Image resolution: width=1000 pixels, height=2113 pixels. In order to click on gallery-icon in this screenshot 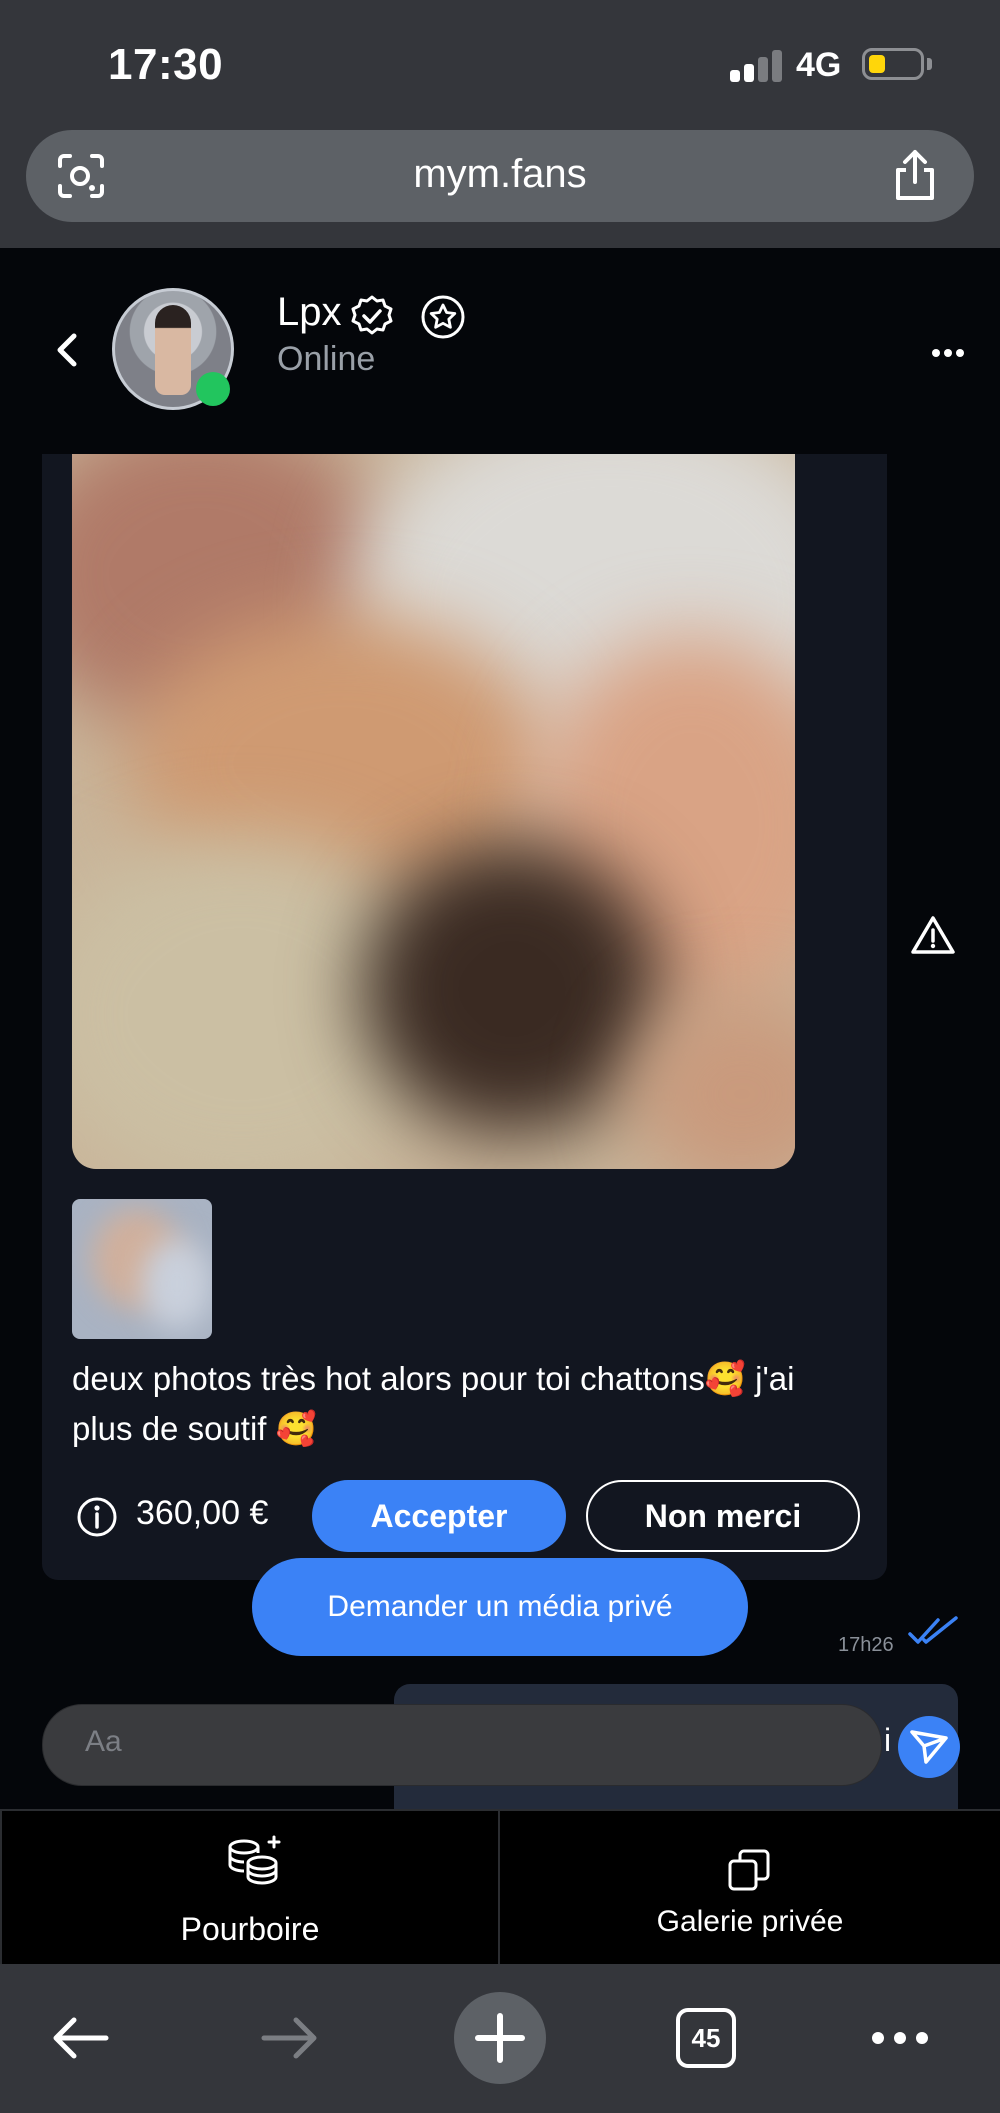, I will do `click(749, 1870)`.